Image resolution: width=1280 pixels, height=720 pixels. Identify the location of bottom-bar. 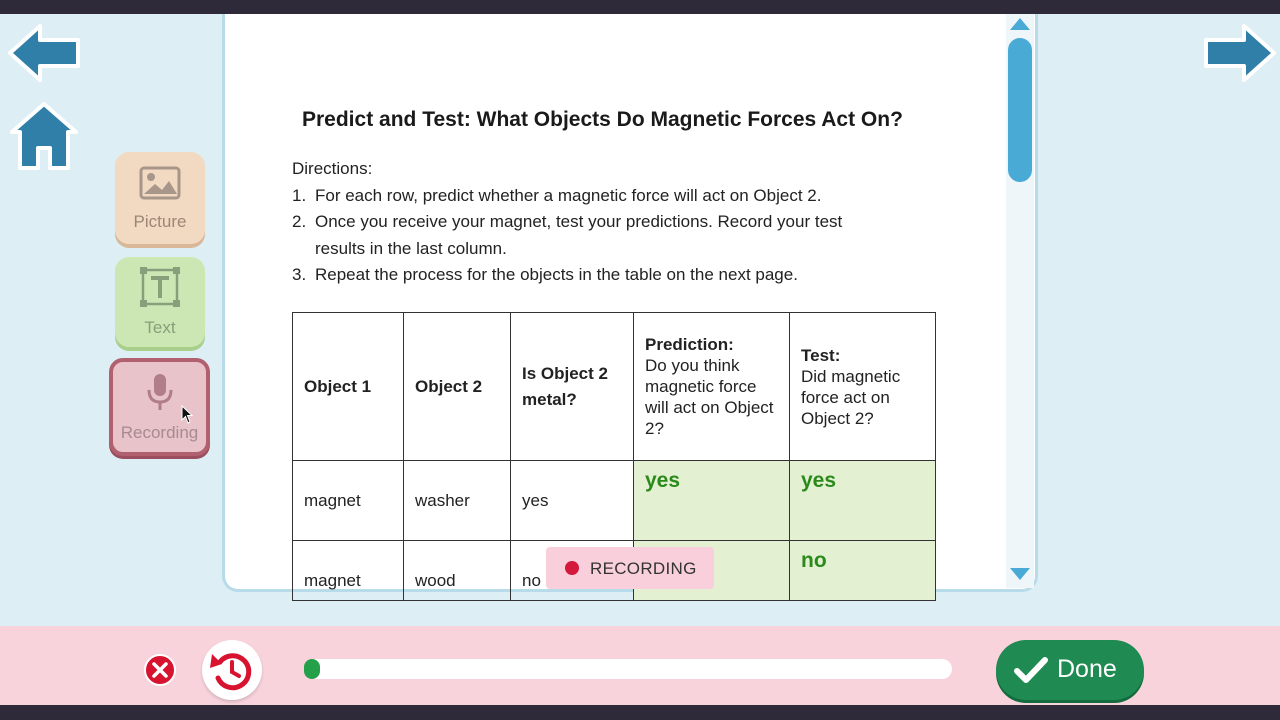
(640, 712).